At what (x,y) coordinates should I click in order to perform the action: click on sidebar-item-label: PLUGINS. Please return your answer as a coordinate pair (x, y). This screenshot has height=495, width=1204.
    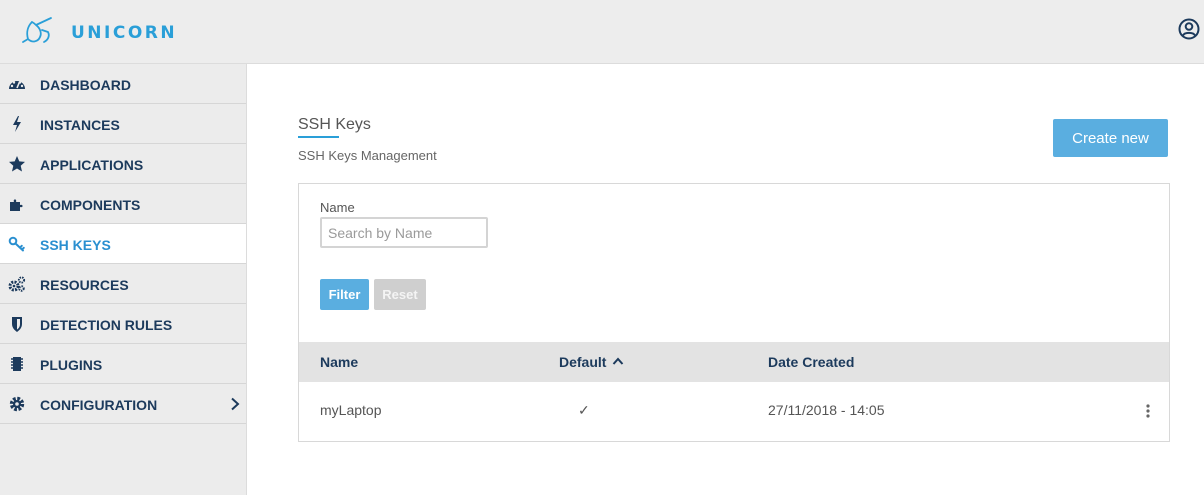
    Looking at the image, I should click on (71, 365).